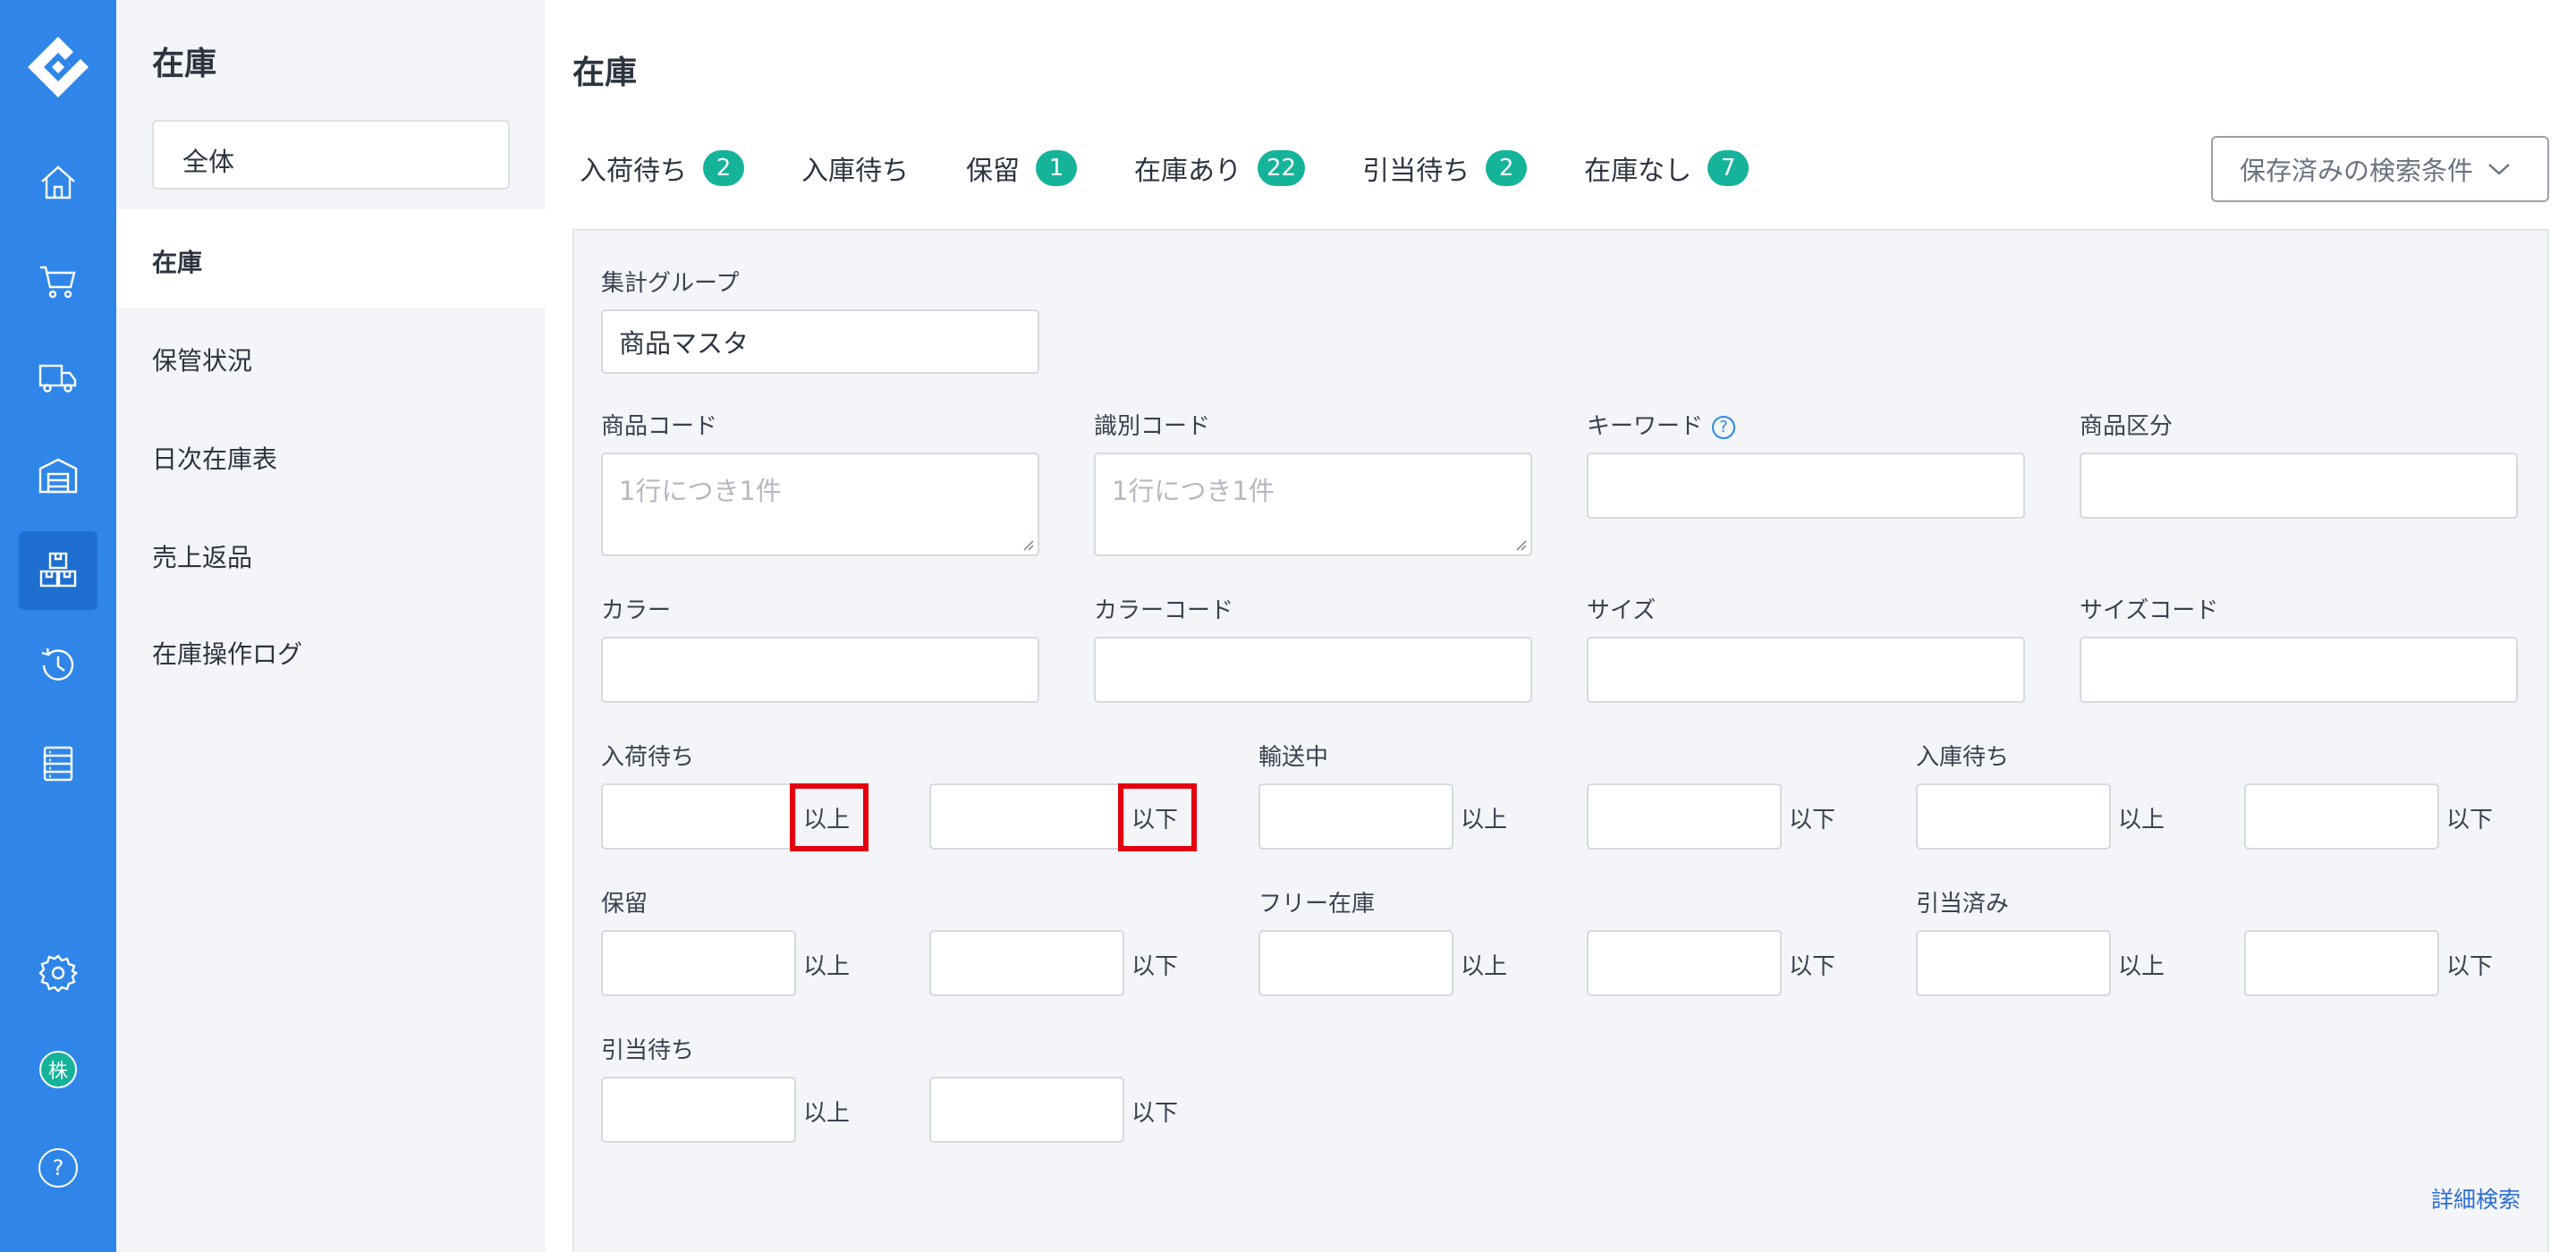 The width and height of the screenshot is (2576, 1252). I want to click on arrival-pending-max-input, so click(1026, 816).